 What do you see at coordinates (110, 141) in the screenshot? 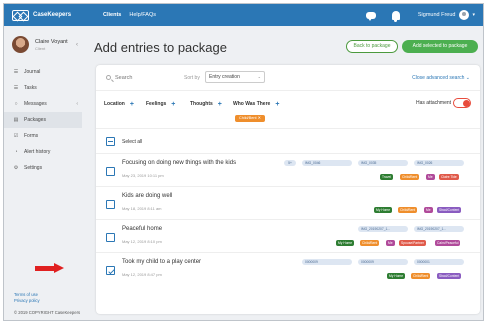
I see `select-all-checkbox` at bounding box center [110, 141].